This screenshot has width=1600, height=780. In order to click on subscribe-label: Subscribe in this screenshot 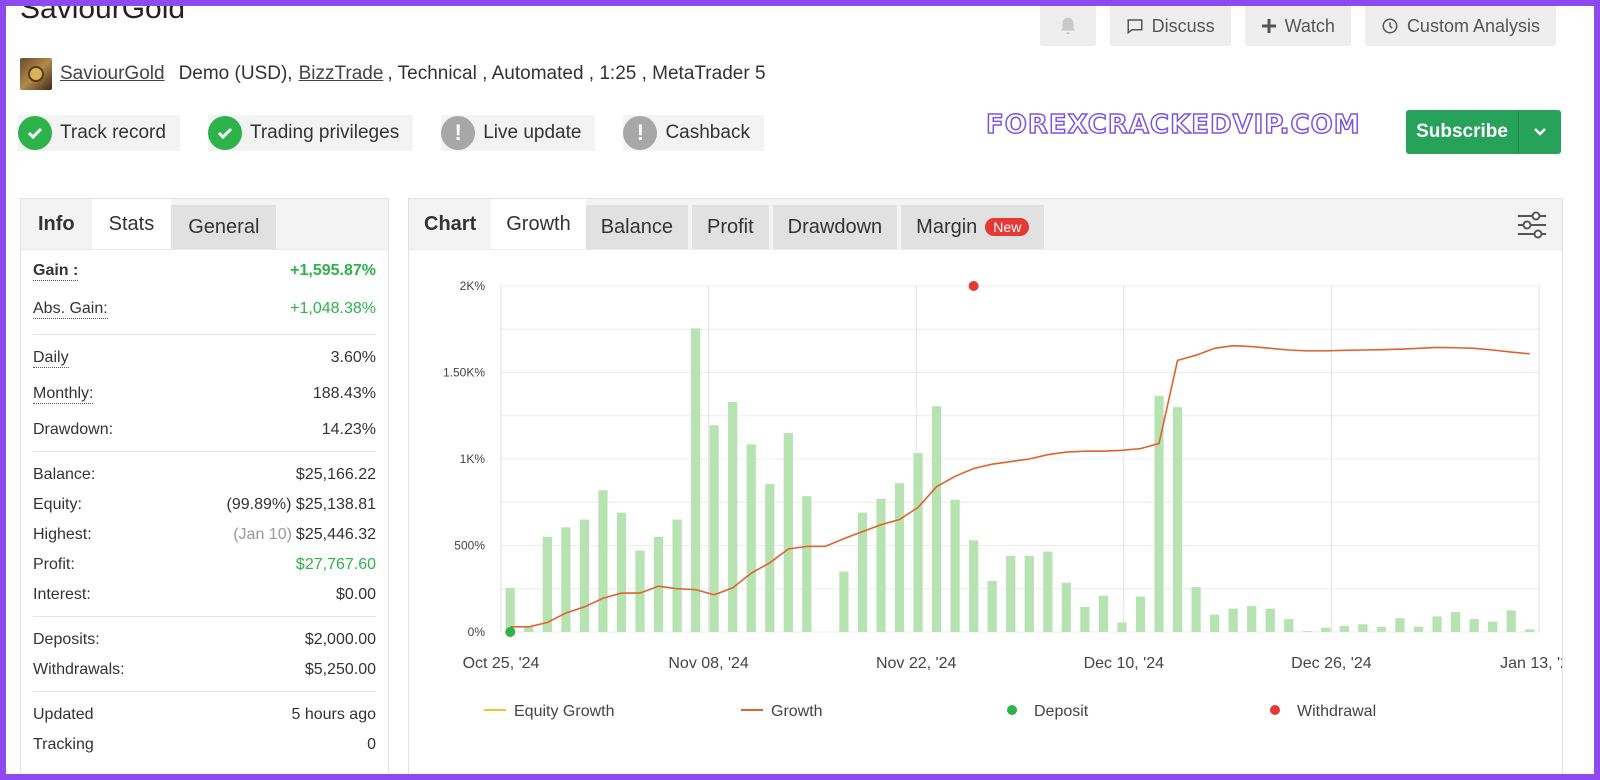, I will do `click(1462, 131)`.